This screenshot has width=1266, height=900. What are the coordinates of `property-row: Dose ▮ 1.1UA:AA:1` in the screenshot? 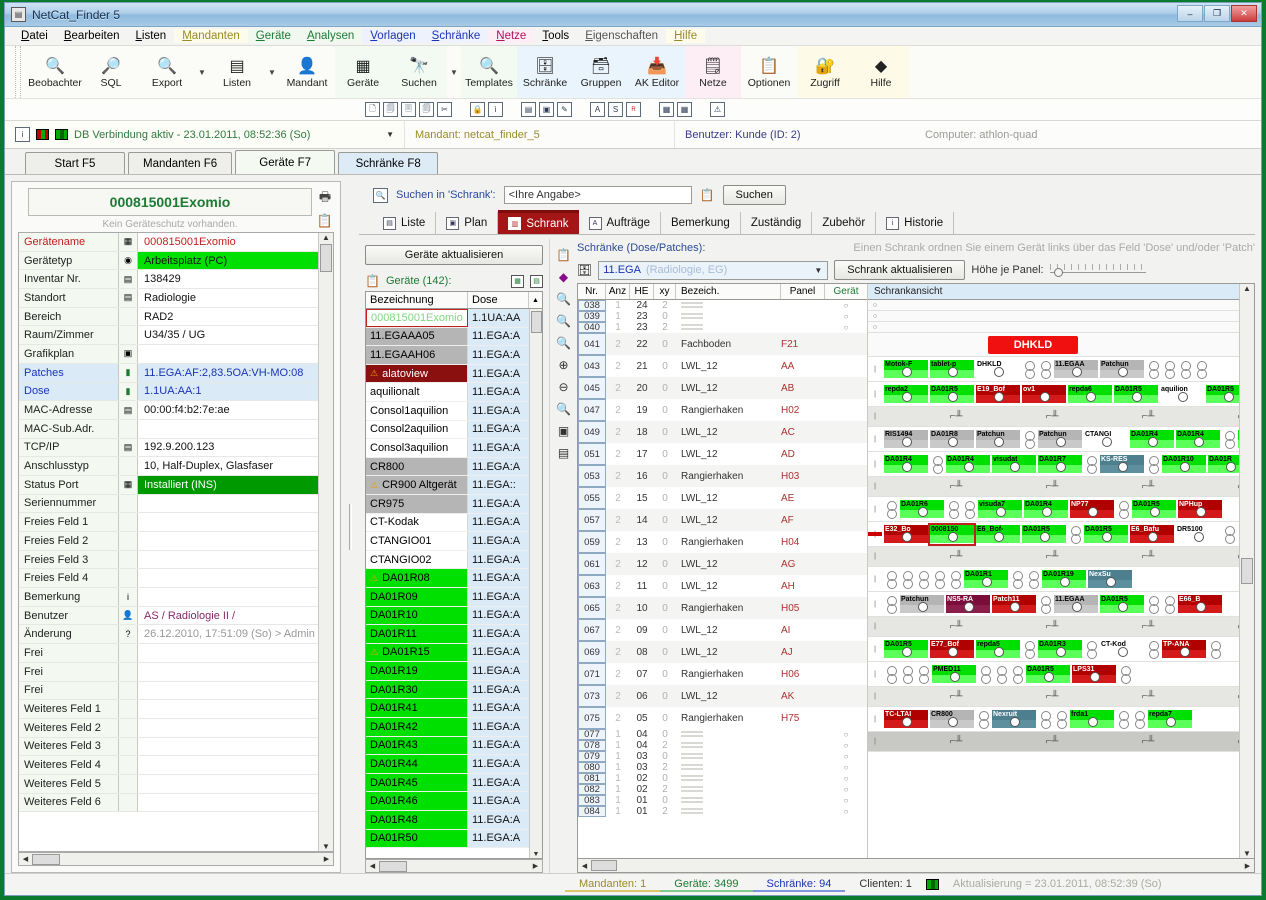 It's located at (168, 392).